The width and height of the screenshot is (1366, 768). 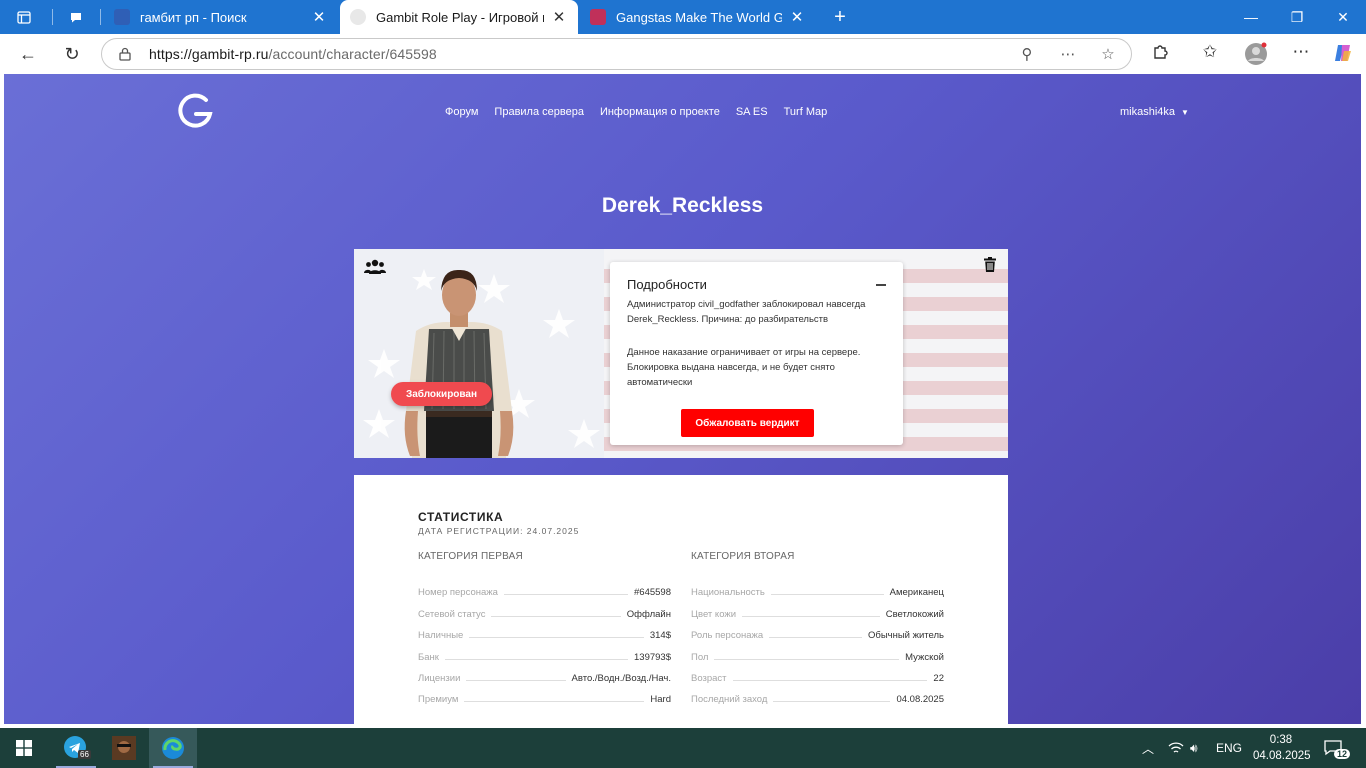 I want to click on edge-app-icon, so click(x=173, y=748).